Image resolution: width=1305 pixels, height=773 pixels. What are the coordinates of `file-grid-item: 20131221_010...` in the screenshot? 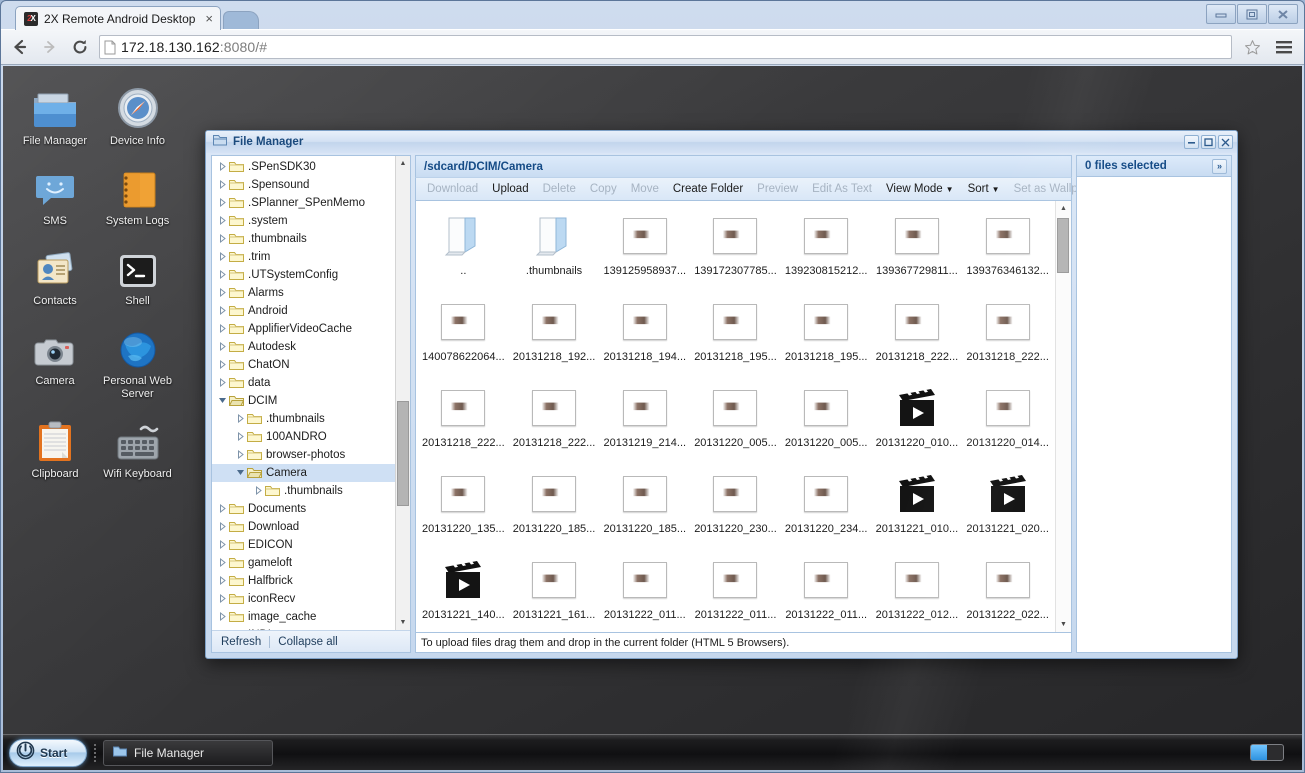 It's located at (917, 508).